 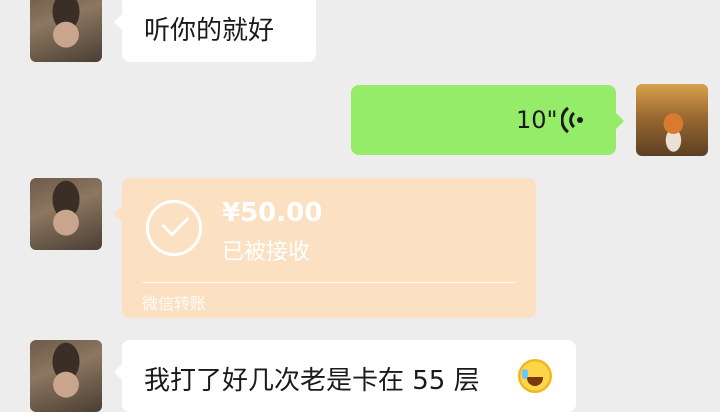 What do you see at coordinates (572, 120) in the screenshot?
I see `voice-wave-icon` at bounding box center [572, 120].